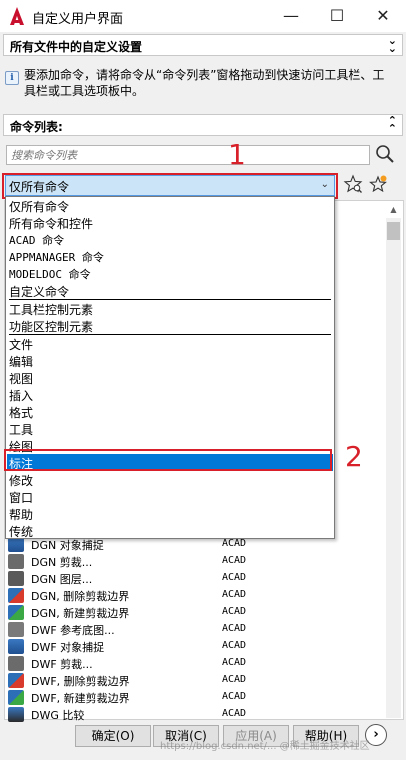 The image size is (406, 760). What do you see at coordinates (170, 343) in the screenshot?
I see `filter-option: 文件` at bounding box center [170, 343].